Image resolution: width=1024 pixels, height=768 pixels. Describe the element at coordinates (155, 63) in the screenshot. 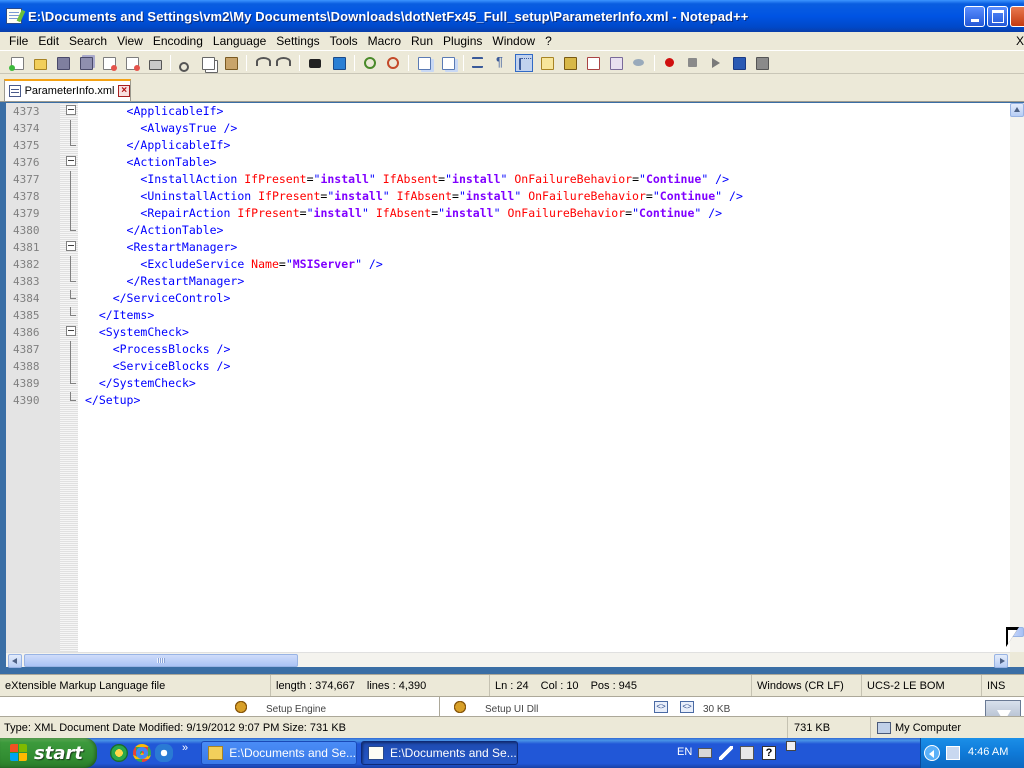

I see `print-icon` at that location.